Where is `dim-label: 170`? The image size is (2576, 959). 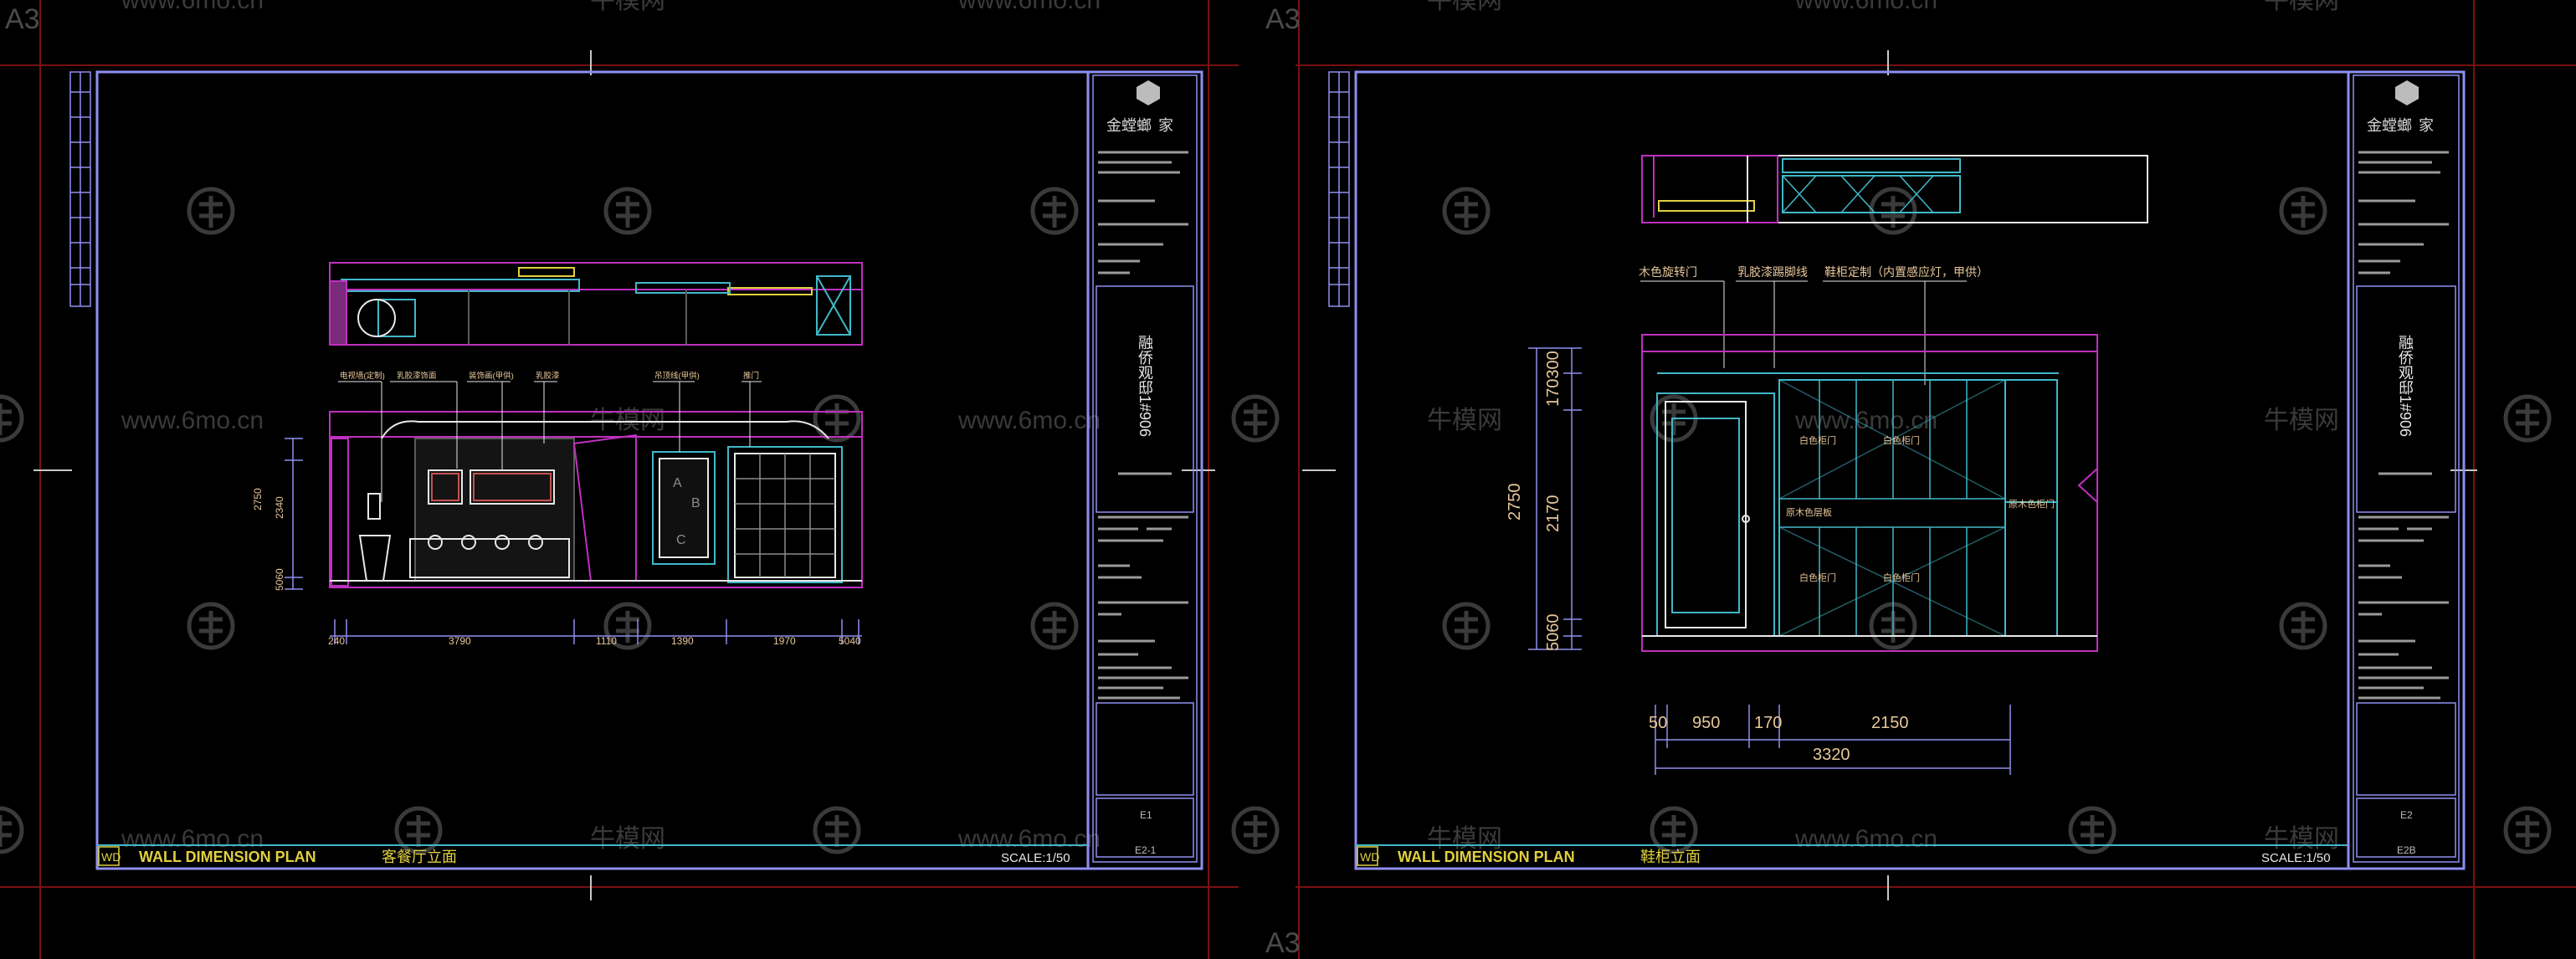
dim-label: 170 is located at coordinates (1768, 723).